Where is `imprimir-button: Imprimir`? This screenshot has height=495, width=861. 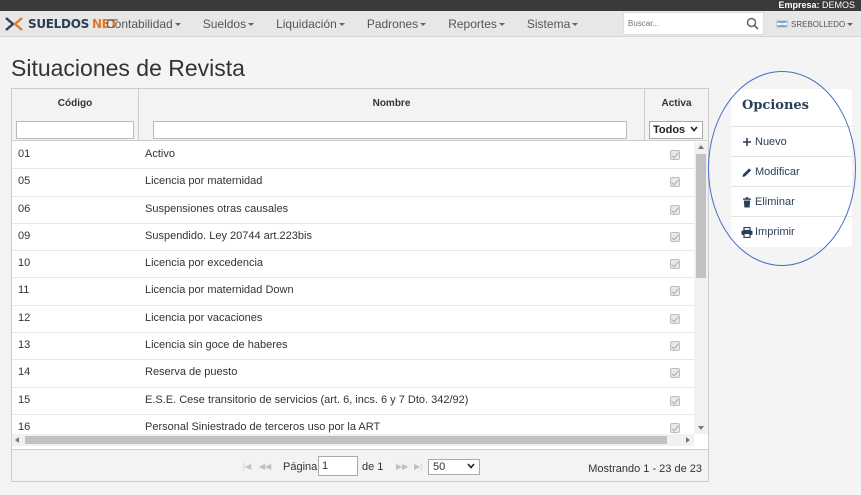
imprimir-button: Imprimir is located at coordinates (791, 231).